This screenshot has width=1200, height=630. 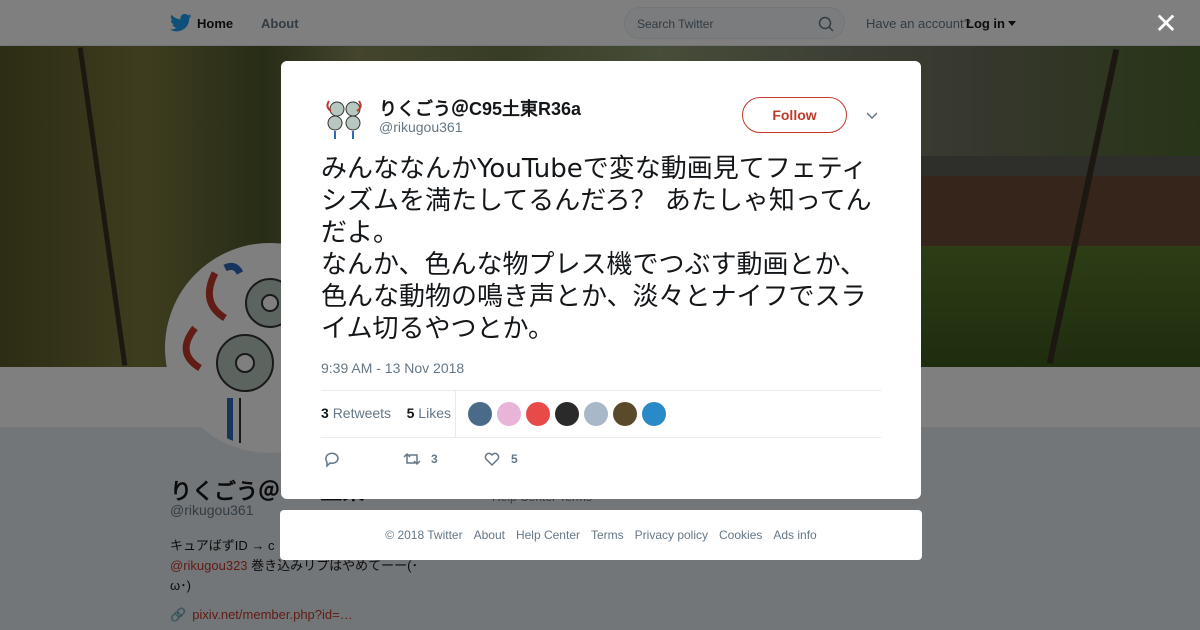 I want to click on close-icon: ✕, so click(x=1166, y=24).